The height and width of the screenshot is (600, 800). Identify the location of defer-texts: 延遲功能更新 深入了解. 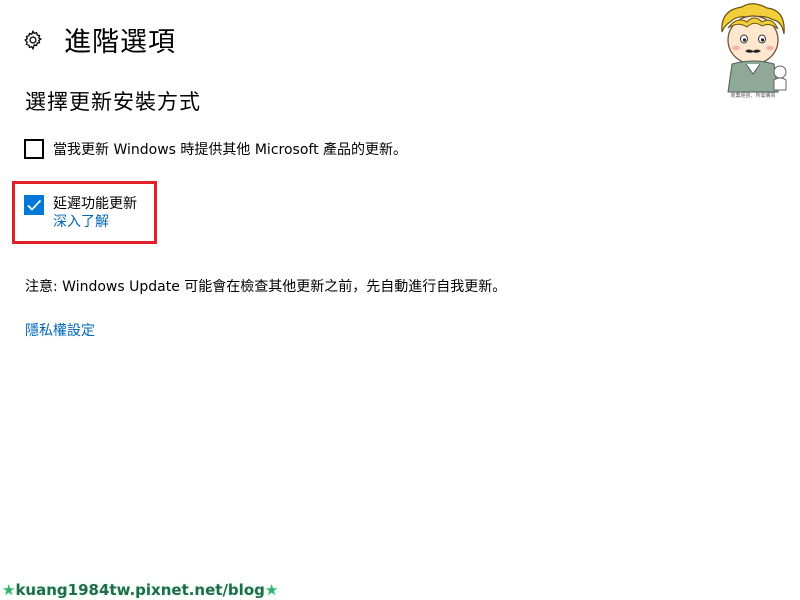
(95, 213).